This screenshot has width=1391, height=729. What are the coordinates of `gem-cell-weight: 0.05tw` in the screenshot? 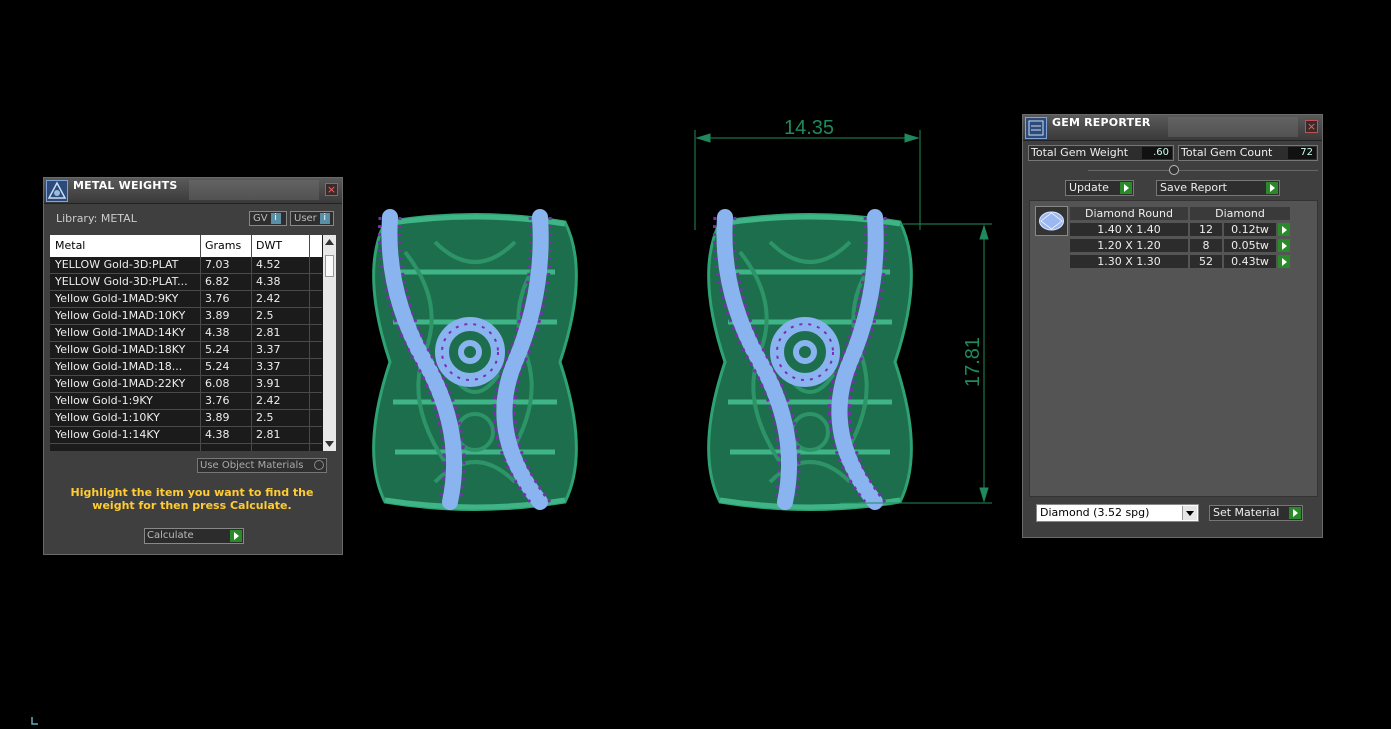 It's located at (1250, 245).